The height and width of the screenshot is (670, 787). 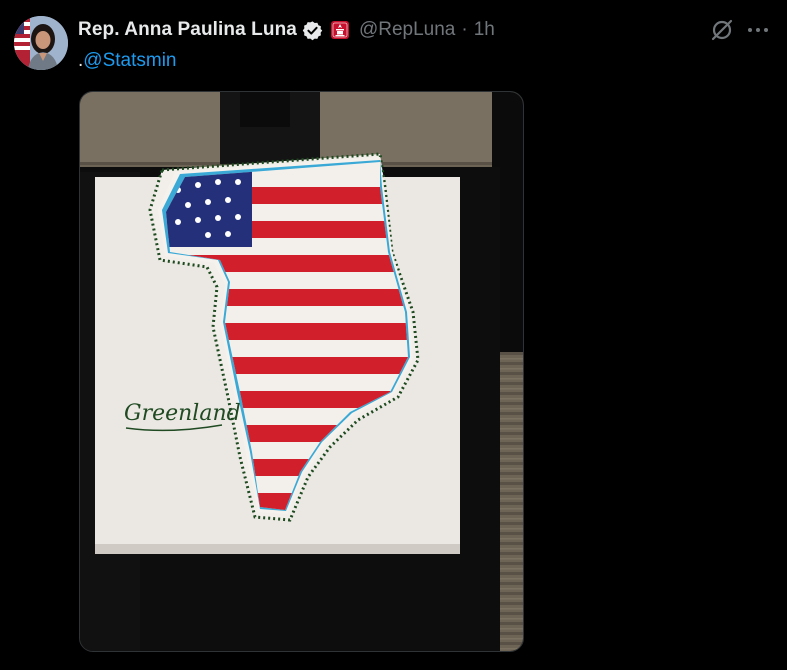 What do you see at coordinates (758, 30) in the screenshot?
I see `more-dots-icon` at bounding box center [758, 30].